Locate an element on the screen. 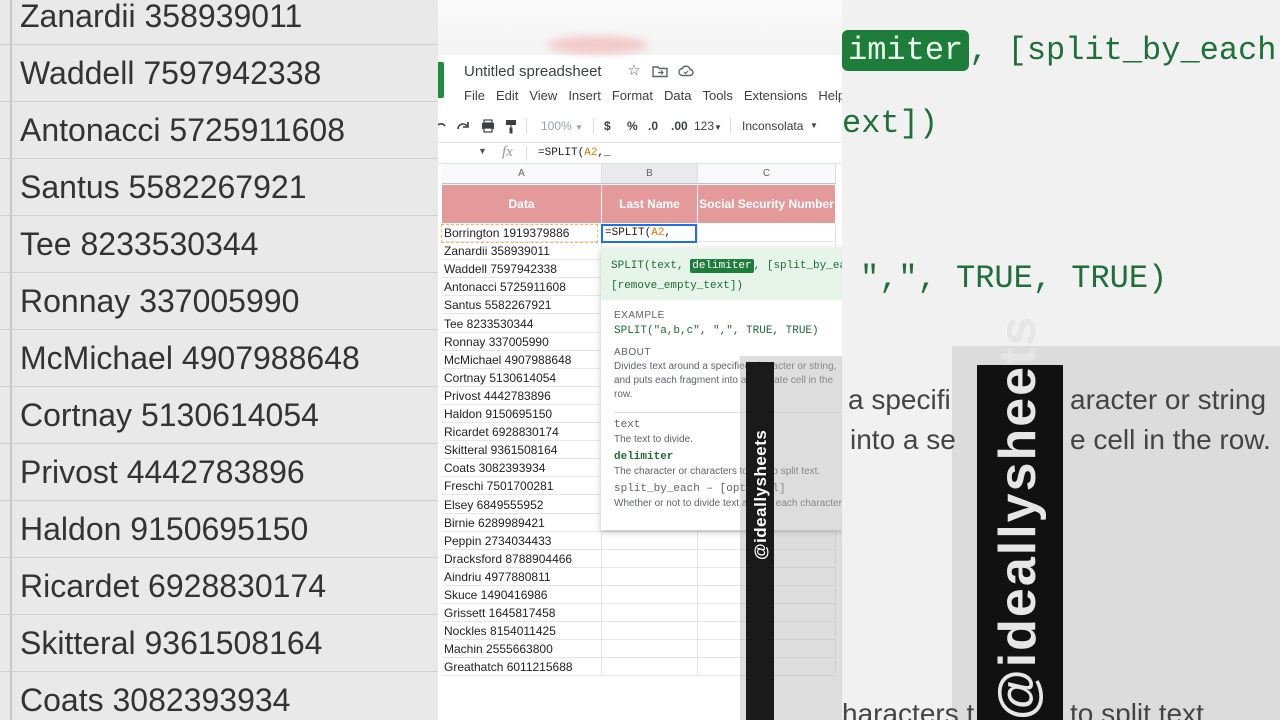  menu-tools: Tools is located at coordinates (717, 95).